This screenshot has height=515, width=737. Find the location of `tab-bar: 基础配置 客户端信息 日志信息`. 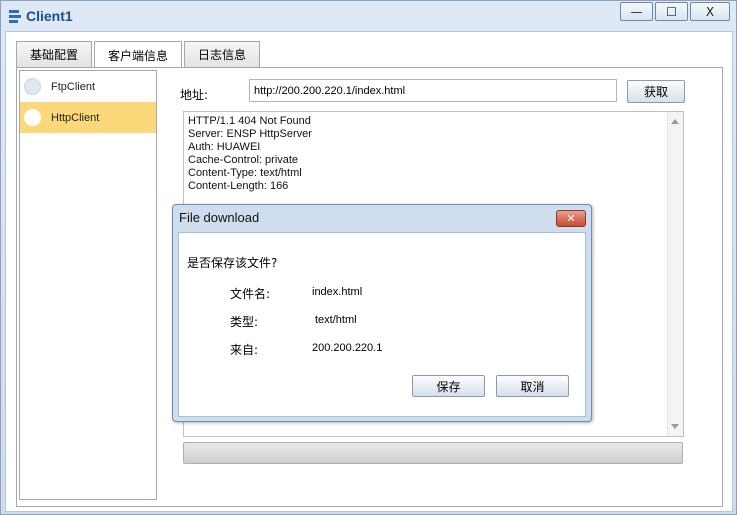

tab-bar: 基础配置 客户端信息 日志信息 is located at coordinates (139, 54).